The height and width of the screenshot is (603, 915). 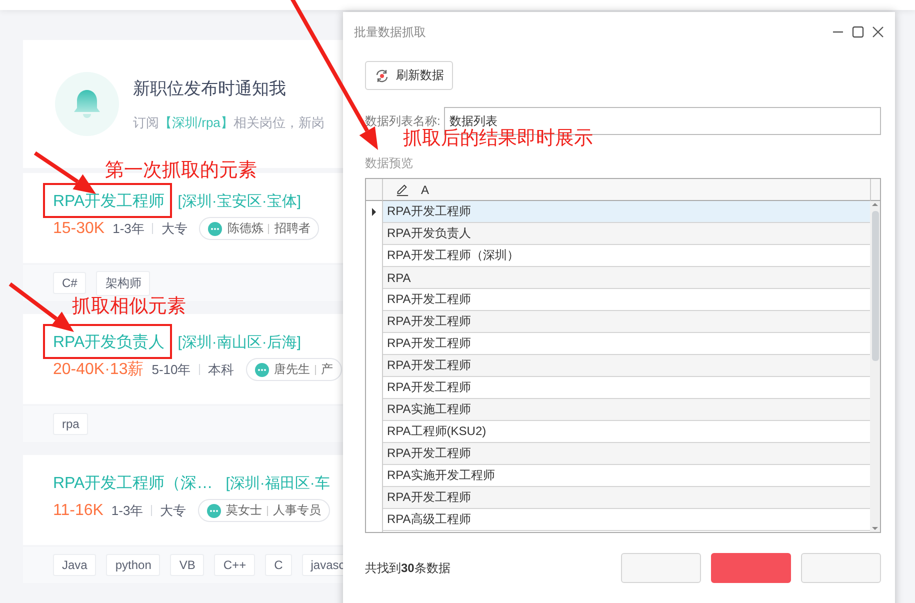 I want to click on salary: 11-16K, so click(x=78, y=511).